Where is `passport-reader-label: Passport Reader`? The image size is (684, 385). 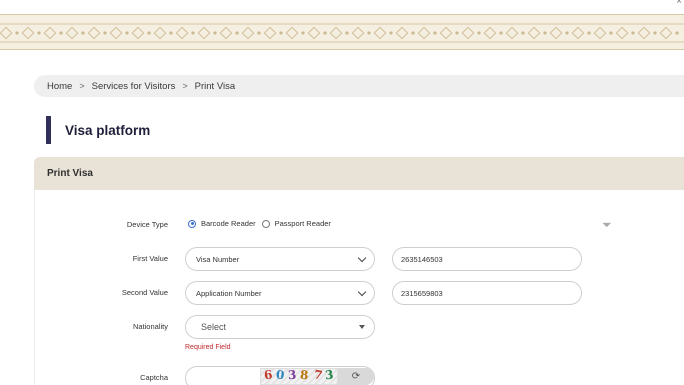
passport-reader-label: Passport Reader is located at coordinates (303, 223).